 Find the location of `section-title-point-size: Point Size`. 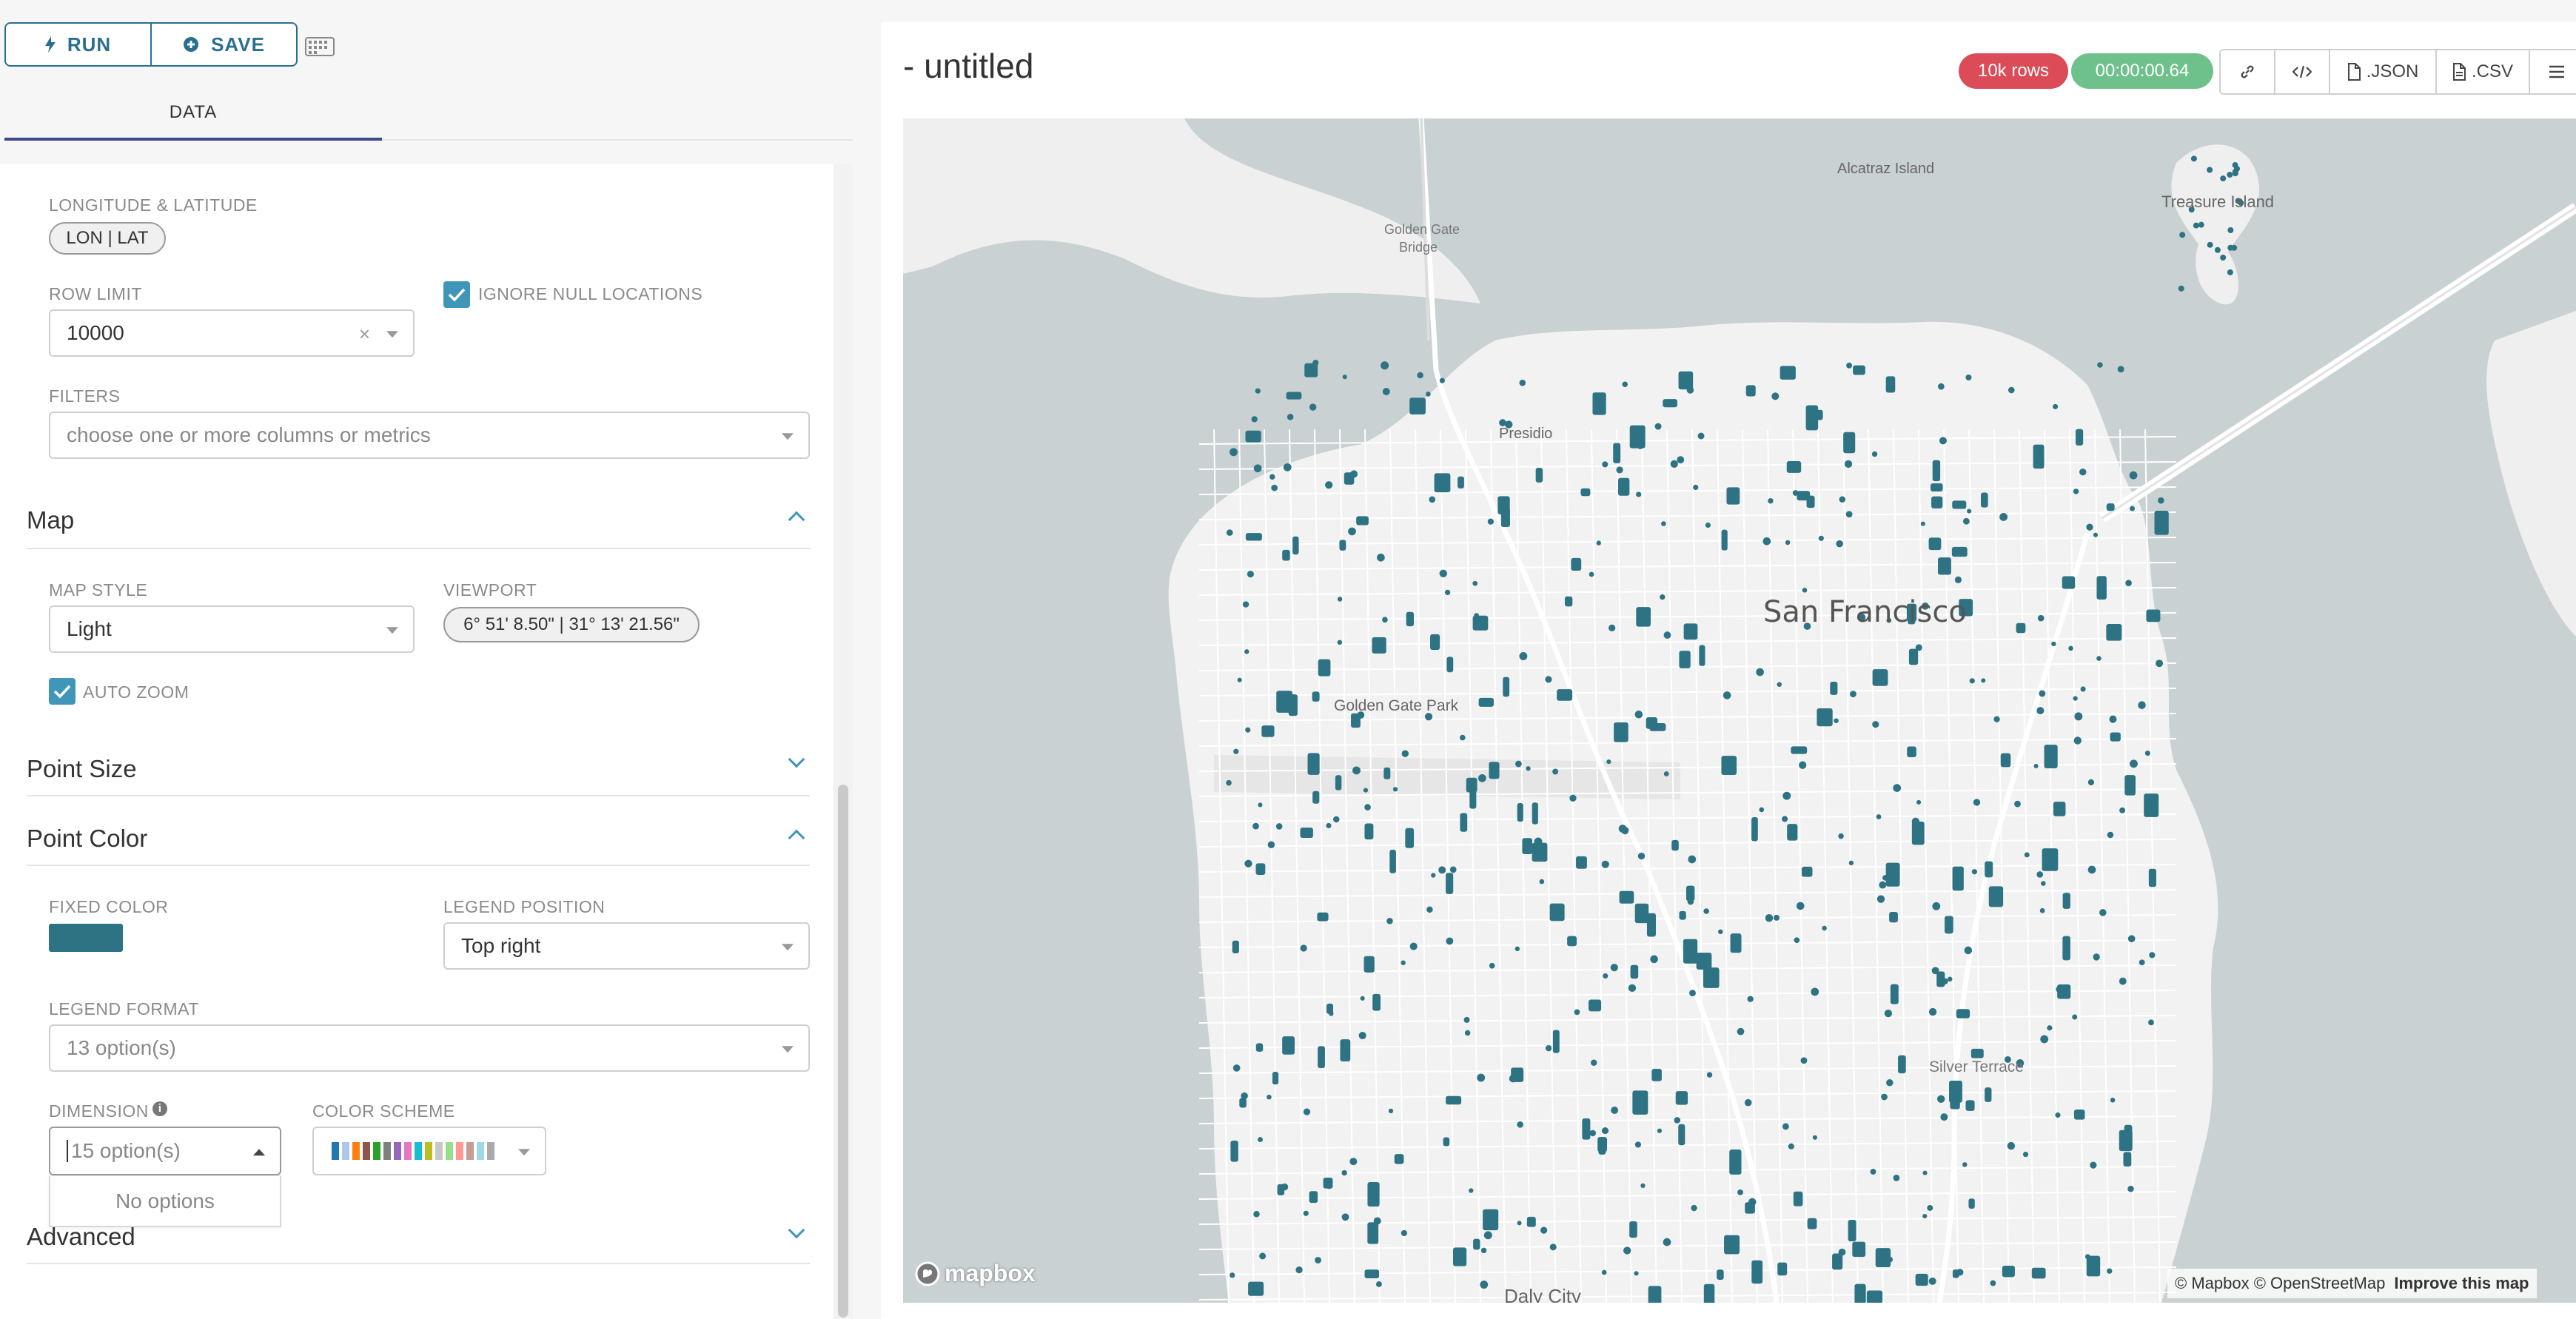

section-title-point-size: Point Size is located at coordinates (82, 769).